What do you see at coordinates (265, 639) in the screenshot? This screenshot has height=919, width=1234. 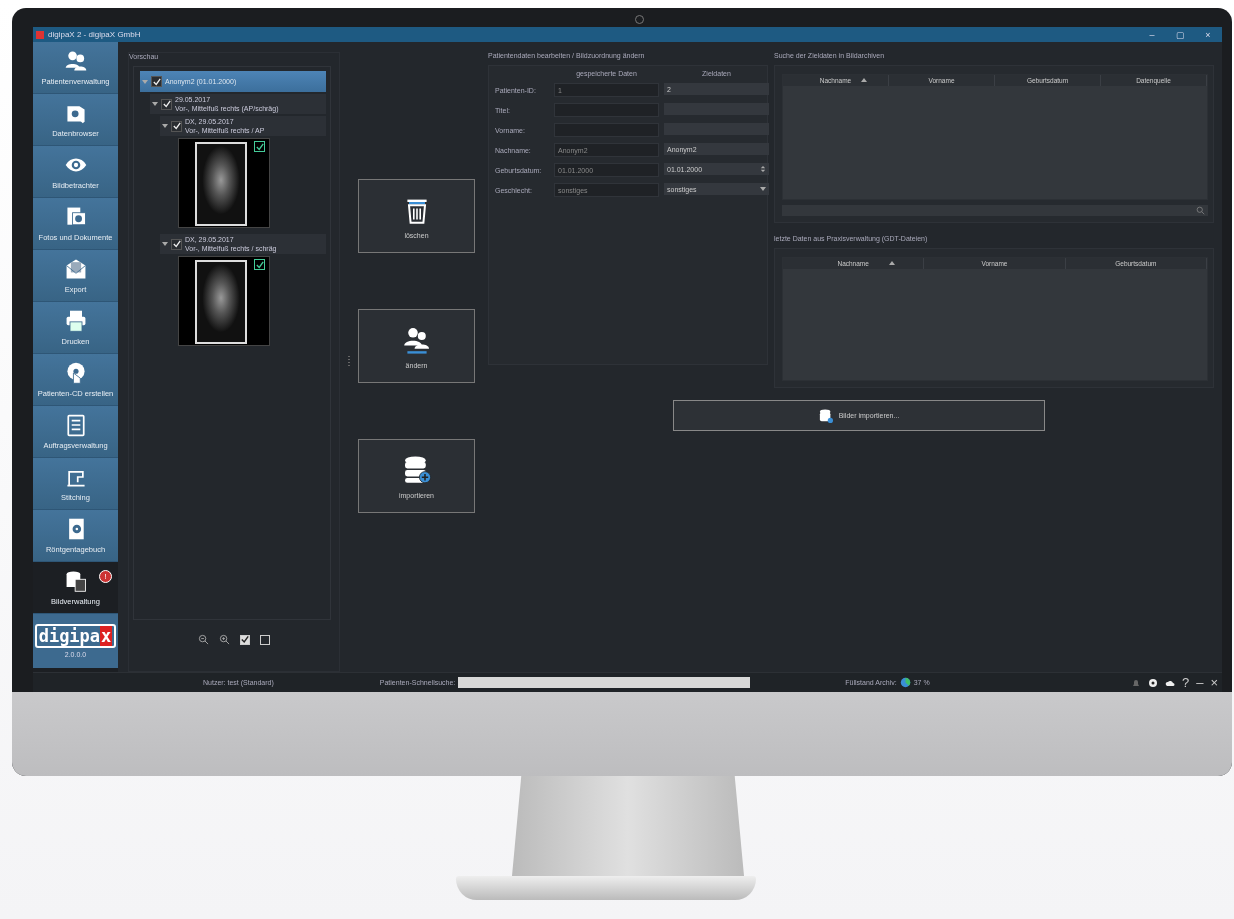 I see `uncheck-all-icon` at bounding box center [265, 639].